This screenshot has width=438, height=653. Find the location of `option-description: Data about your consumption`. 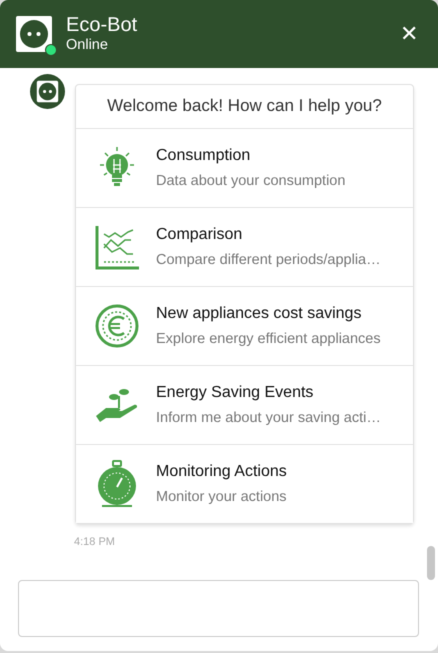

option-description: Data about your consumption is located at coordinates (251, 181).